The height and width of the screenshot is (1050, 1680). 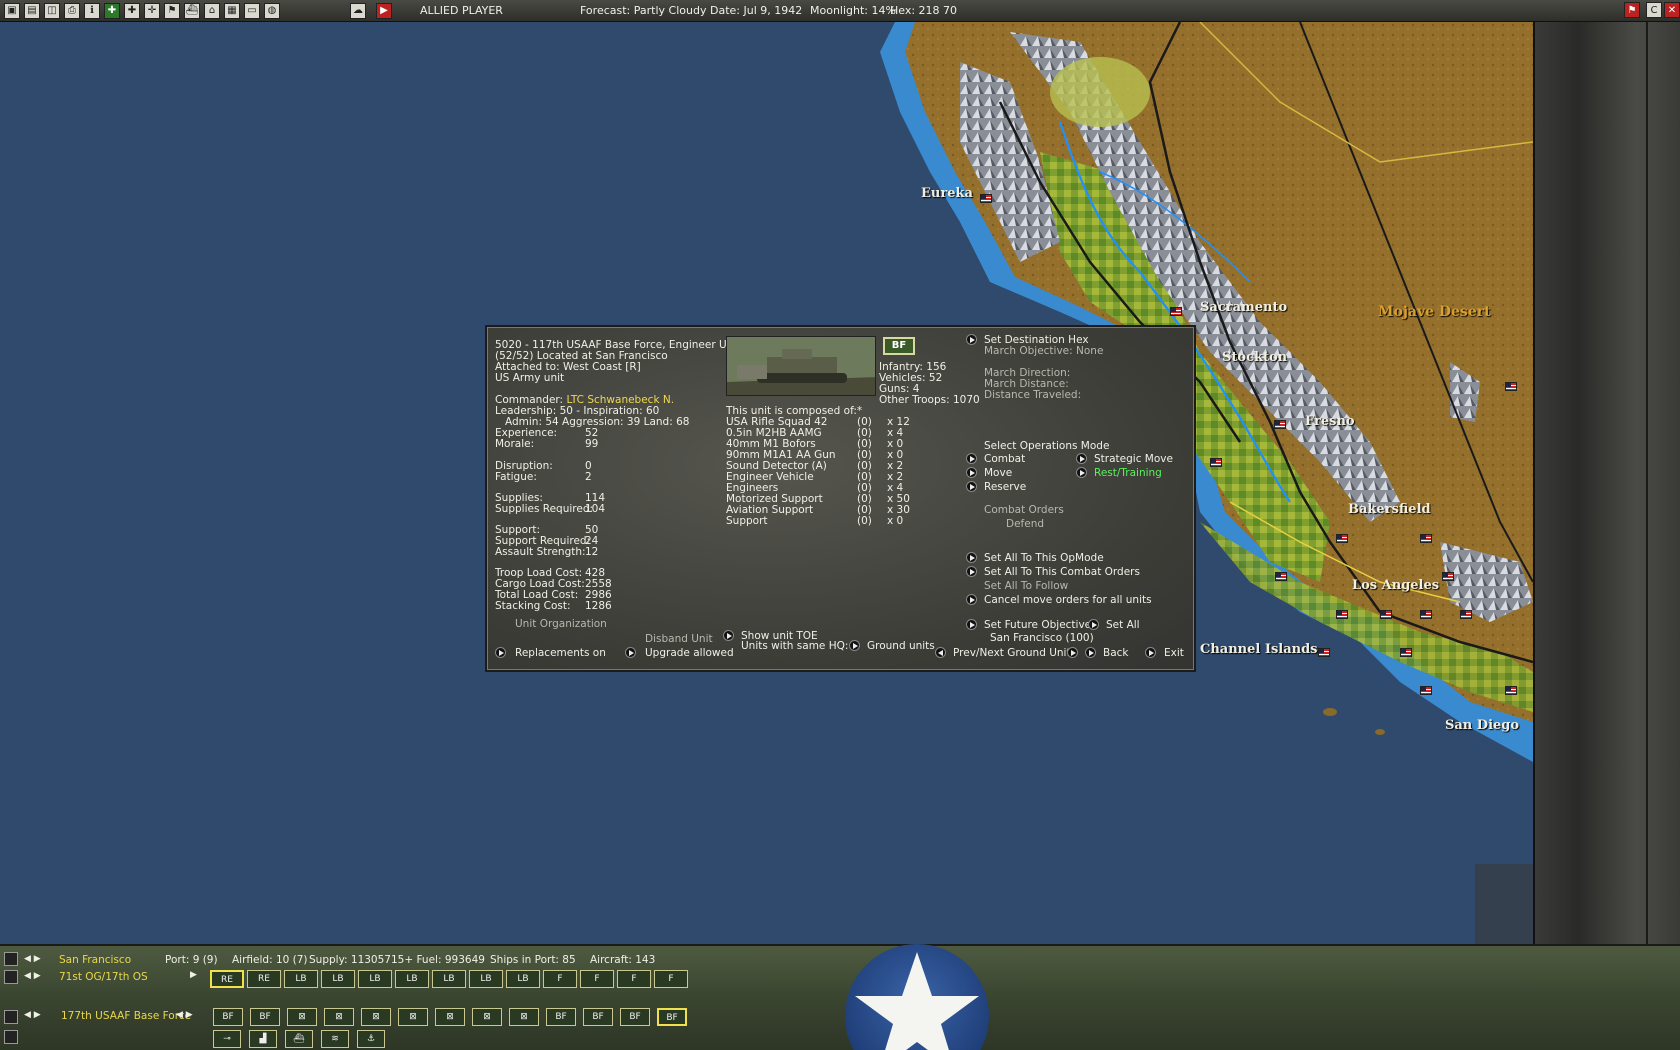 I want to click on ground-unit-arrows: ◀ ▶, so click(x=32, y=1015).